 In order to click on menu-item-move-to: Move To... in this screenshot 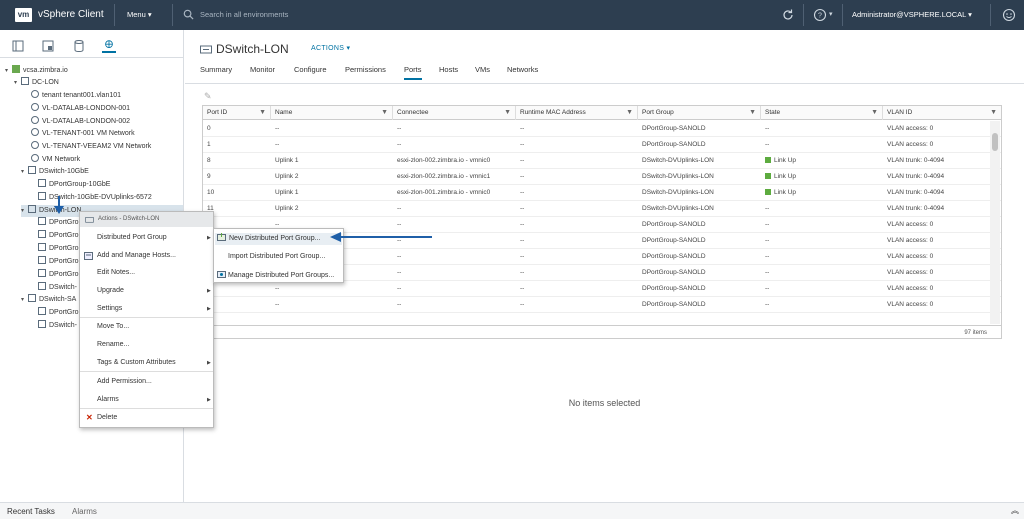, I will do `click(113, 326)`.